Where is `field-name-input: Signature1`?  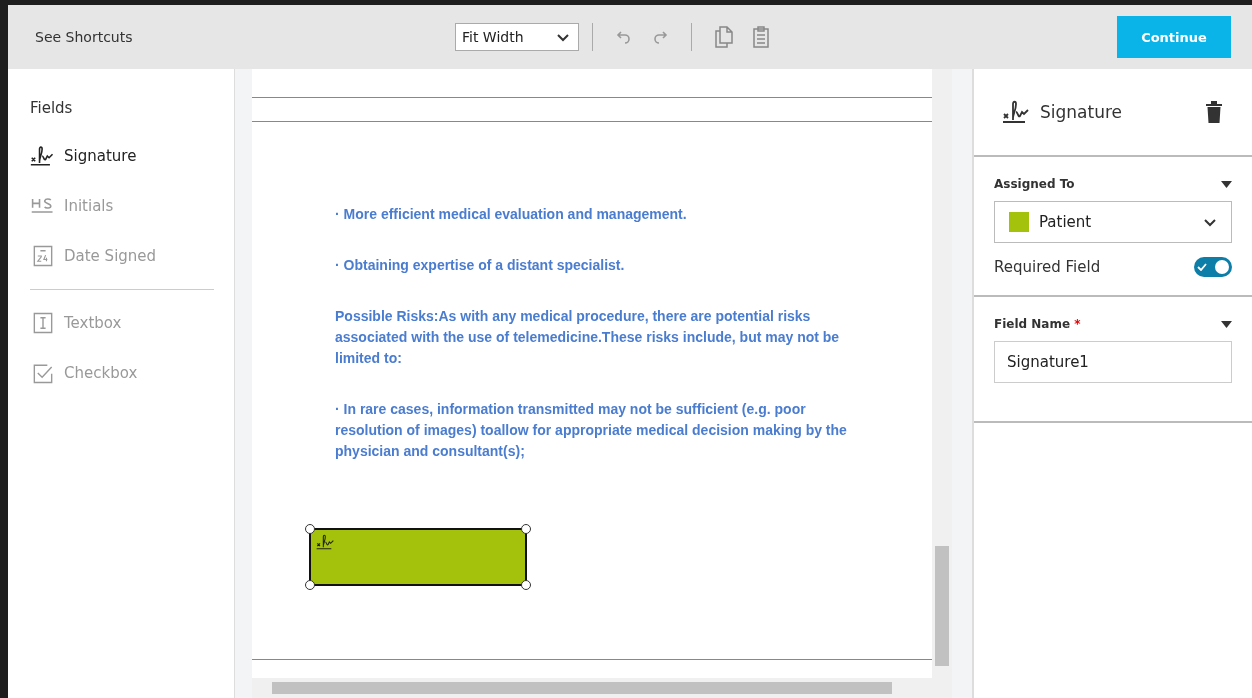 field-name-input: Signature1 is located at coordinates (1113, 362).